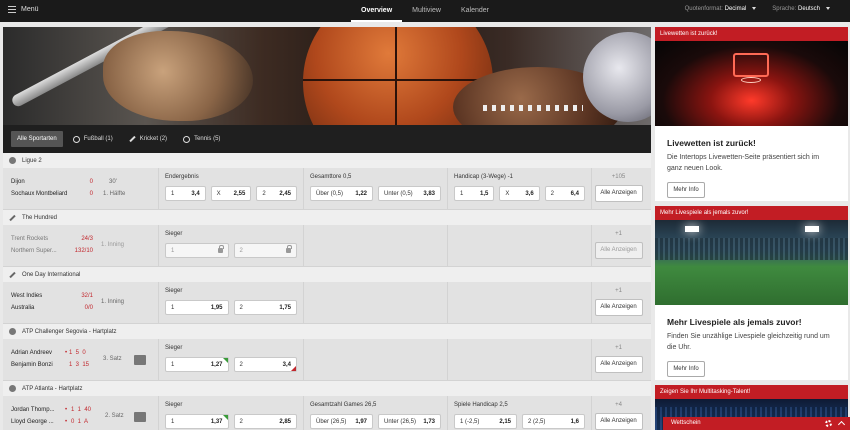 The image size is (850, 430). Describe the element at coordinates (711, 143) in the screenshot. I see `promo-title: Livewetten ist zurück!` at that location.